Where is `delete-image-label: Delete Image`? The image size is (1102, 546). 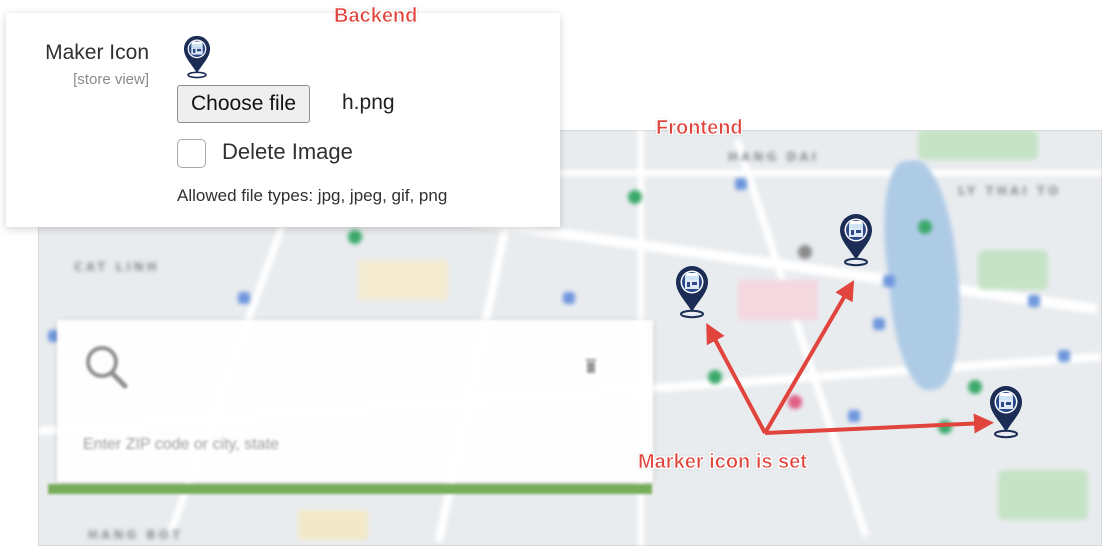
delete-image-label: Delete Image is located at coordinates (287, 152).